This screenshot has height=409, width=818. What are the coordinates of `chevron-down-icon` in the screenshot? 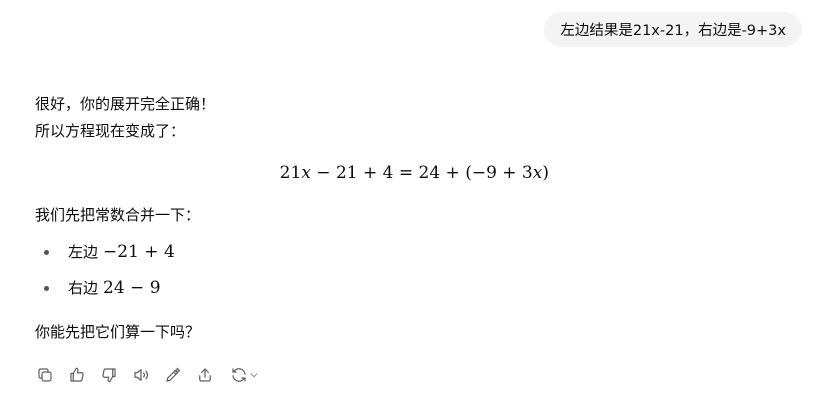 It's located at (253, 375).